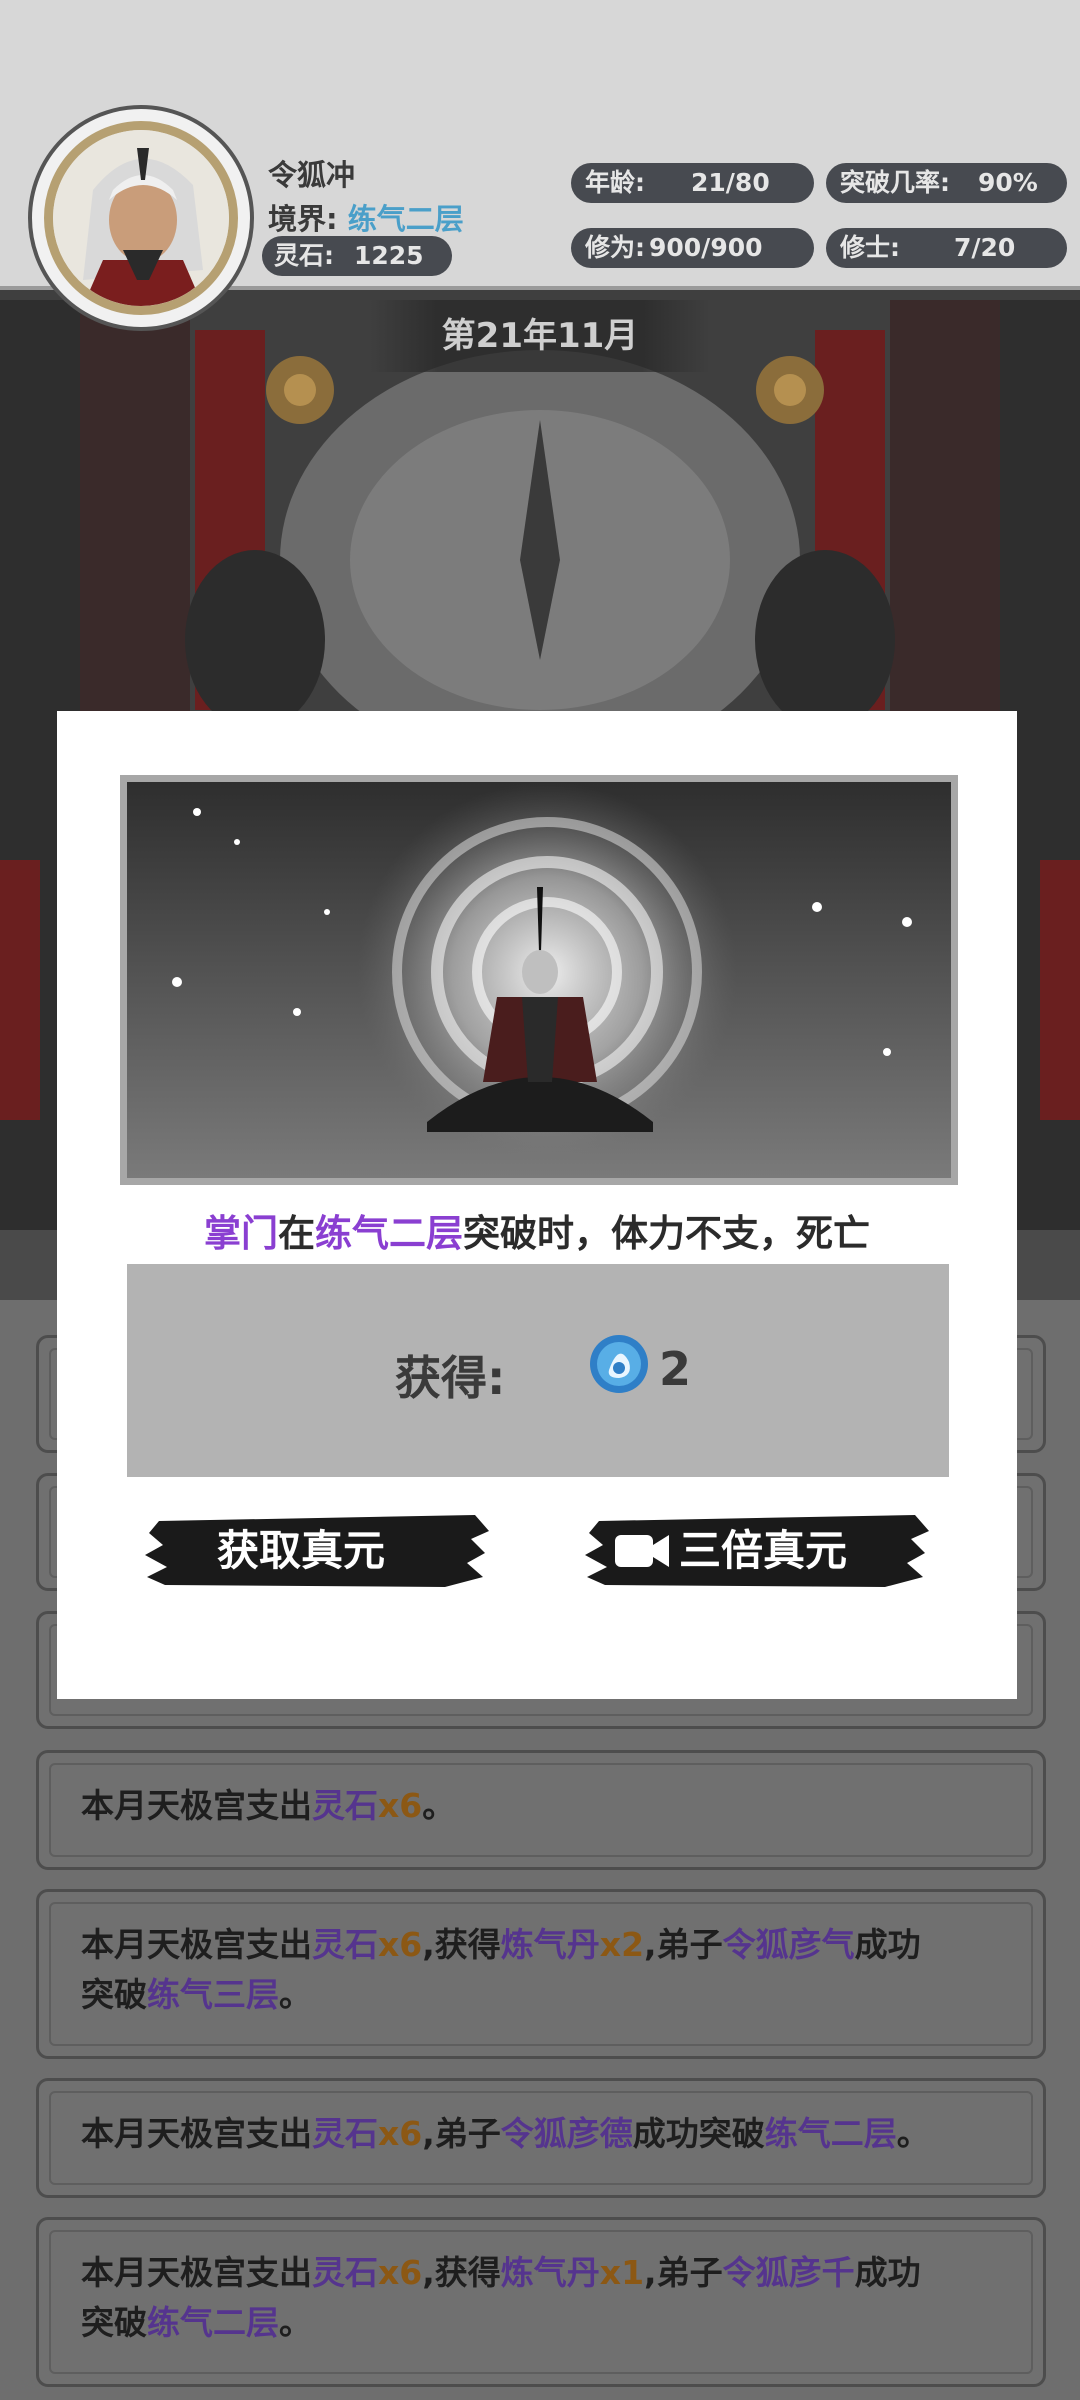 The width and height of the screenshot is (1080, 2400). I want to click on reward-panel: 获得: 2, so click(538, 1370).